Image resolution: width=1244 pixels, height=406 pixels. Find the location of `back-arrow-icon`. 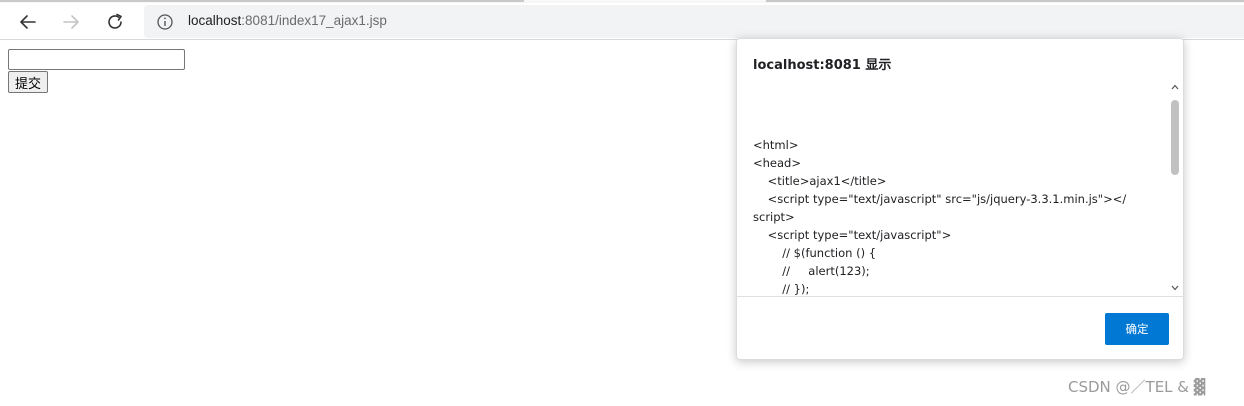

back-arrow-icon is located at coordinates (28, 22).